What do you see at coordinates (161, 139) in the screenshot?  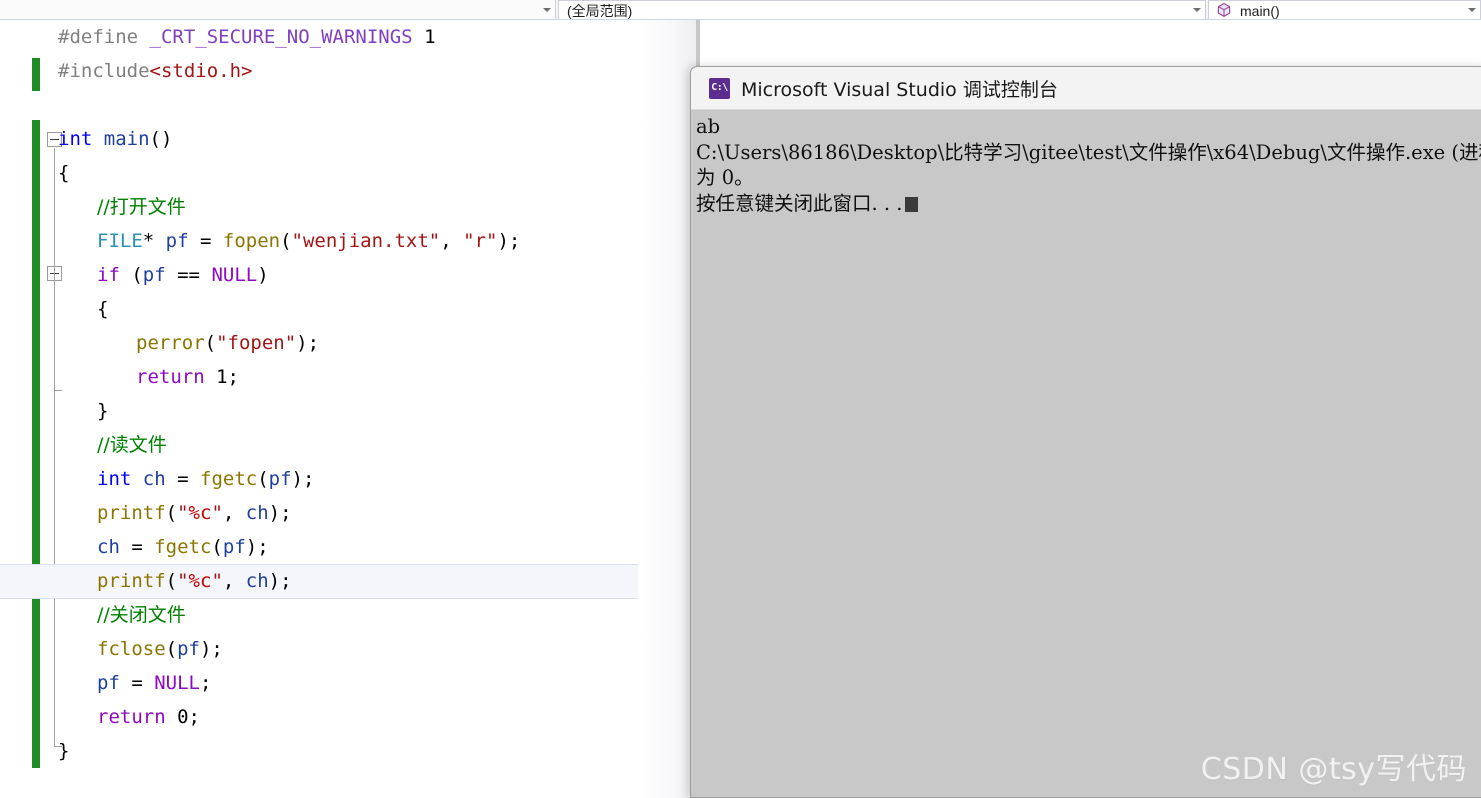 I see `code-token: ()` at bounding box center [161, 139].